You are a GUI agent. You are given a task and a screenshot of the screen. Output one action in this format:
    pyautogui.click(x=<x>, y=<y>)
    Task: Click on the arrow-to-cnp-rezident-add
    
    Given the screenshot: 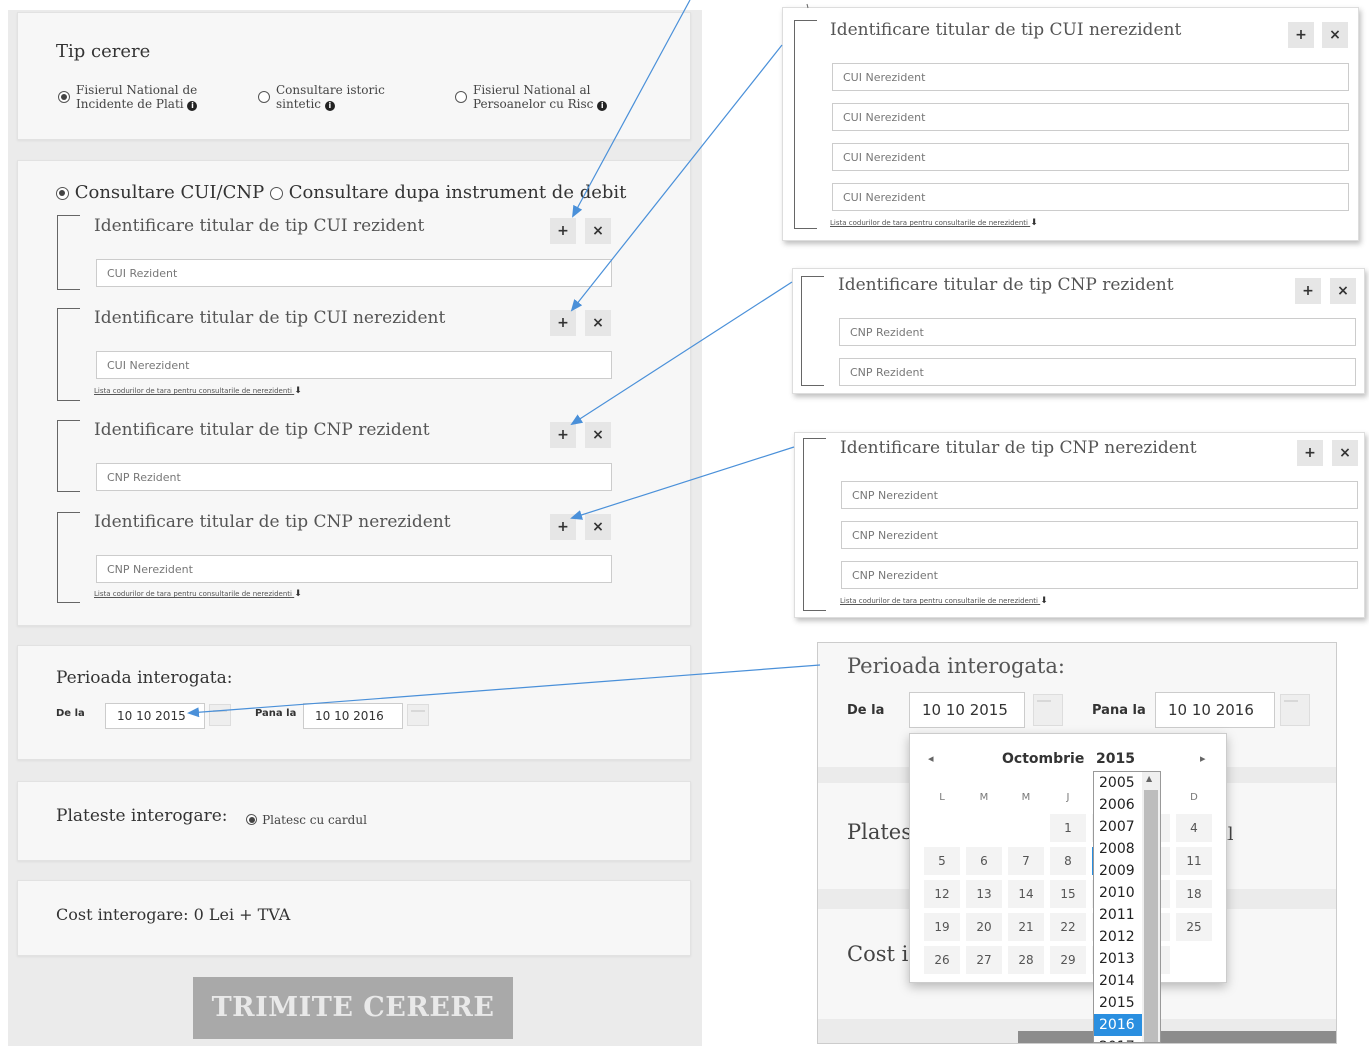 What is the action you would take?
    pyautogui.click(x=681, y=353)
    